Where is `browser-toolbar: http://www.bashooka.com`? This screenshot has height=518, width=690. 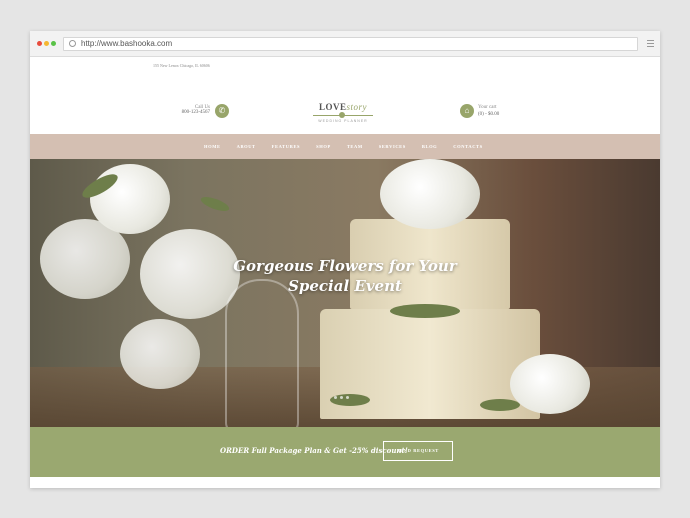
browser-toolbar: http://www.bashooka.com is located at coordinates (345, 44).